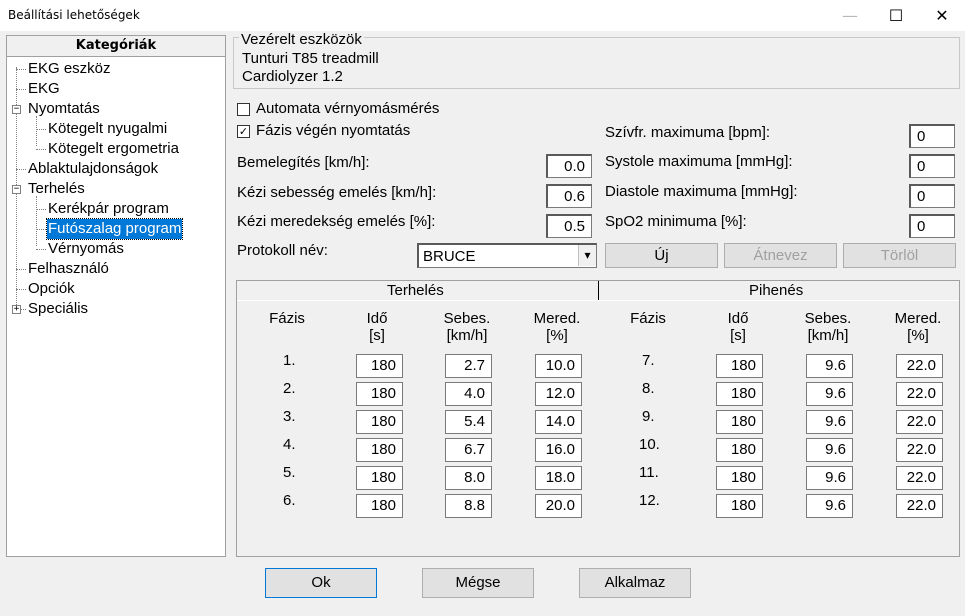 The width and height of the screenshot is (965, 616). What do you see at coordinates (113, 149) in the screenshot?
I see `tree-item-batch-ergometry: Kötegelt ergometria` at bounding box center [113, 149].